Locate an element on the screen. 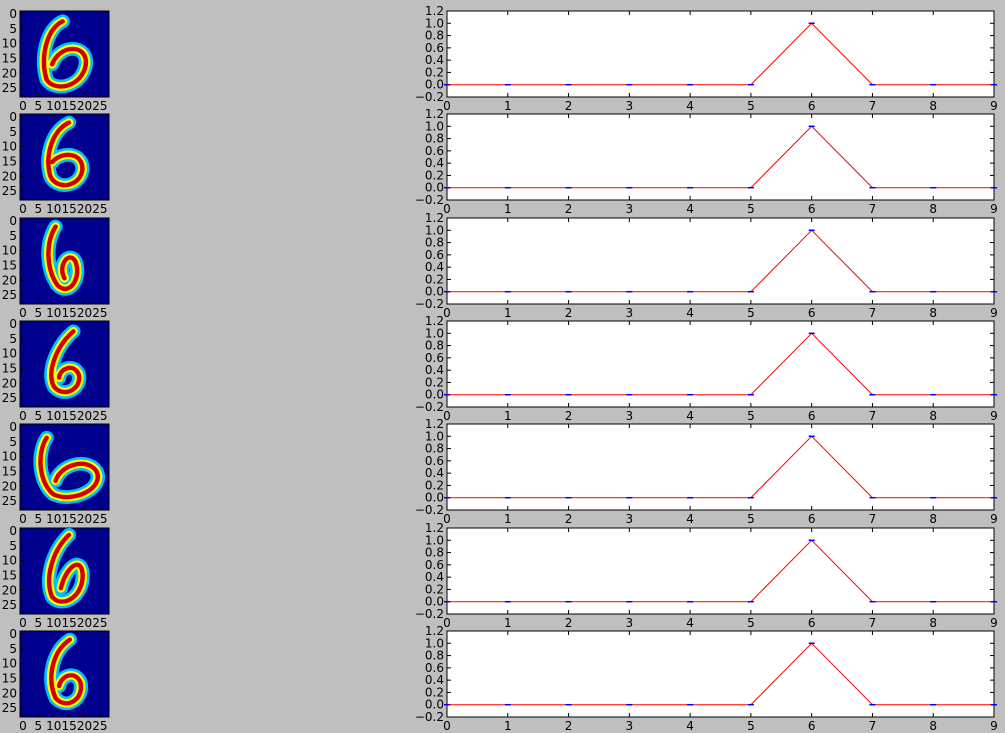  line-xtick-label: 6 is located at coordinates (812, 313).